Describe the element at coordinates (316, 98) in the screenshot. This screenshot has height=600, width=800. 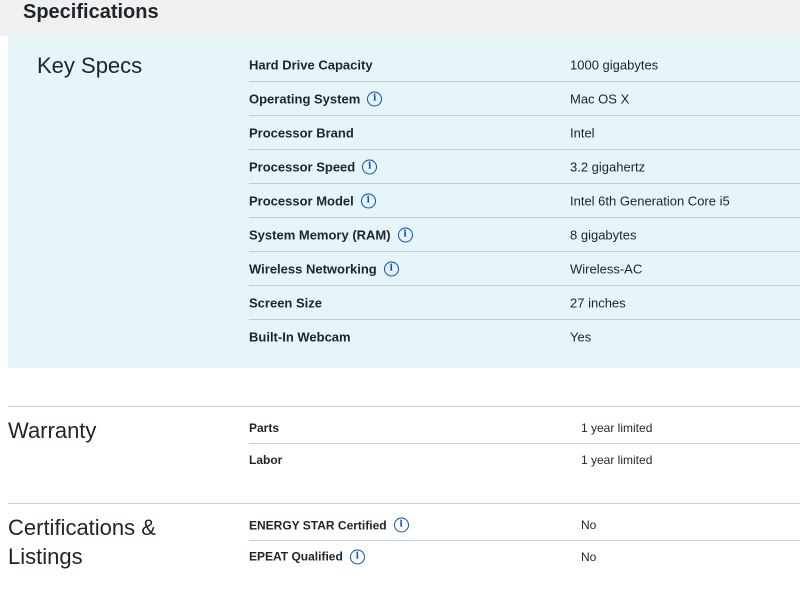
I see `spec-label: Operating System i` at that location.